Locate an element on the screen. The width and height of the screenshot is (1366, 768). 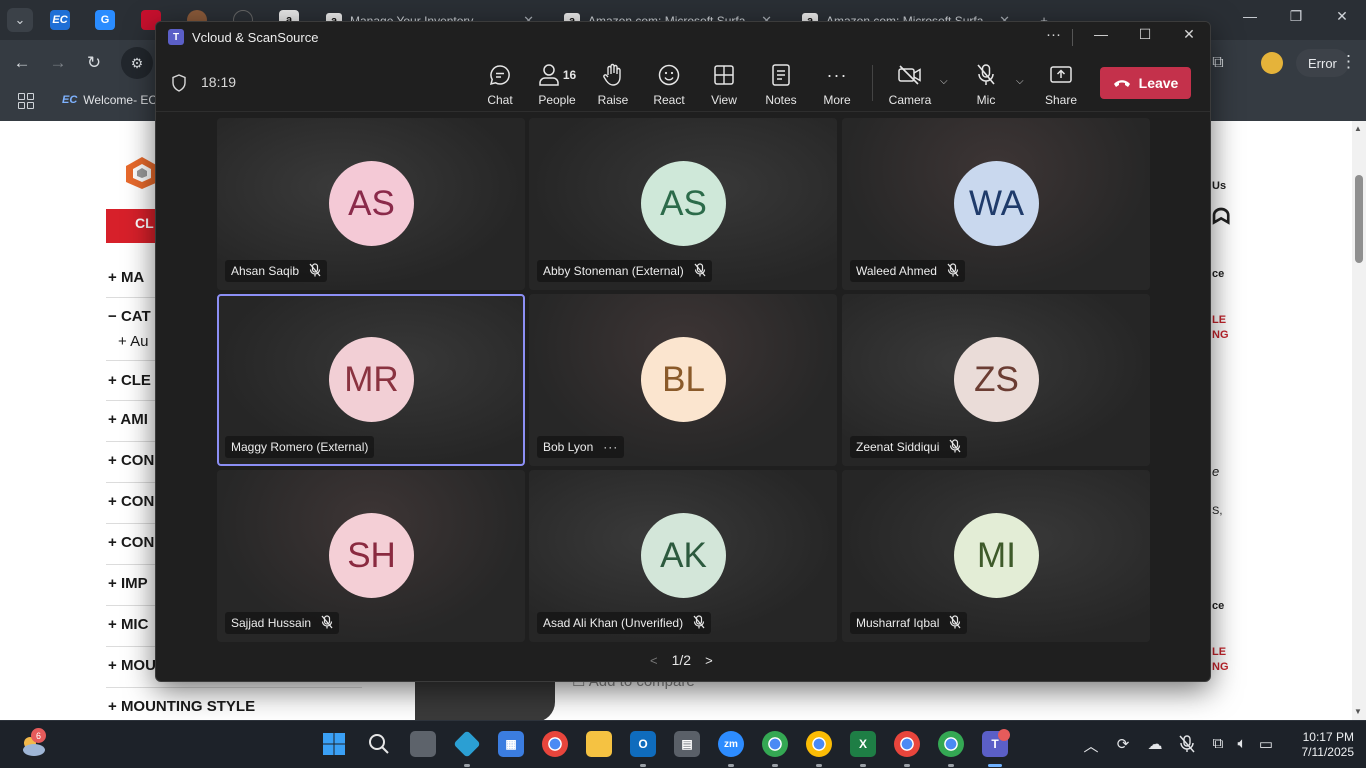
profile-avatar is located at coordinates (1272, 63).